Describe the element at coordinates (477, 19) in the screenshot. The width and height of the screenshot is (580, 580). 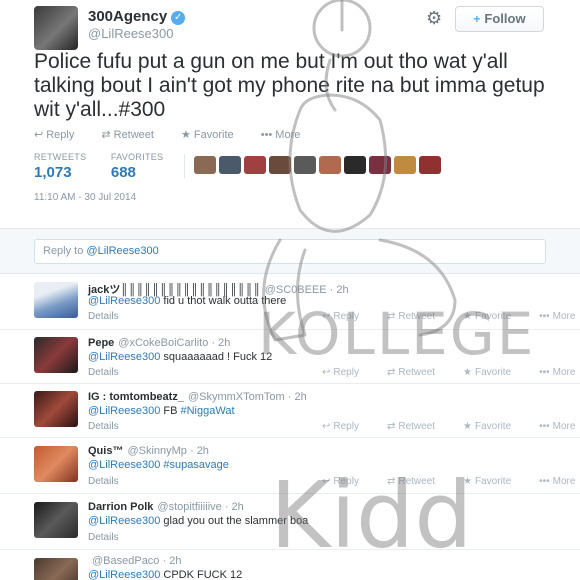
I see `follow-person-icon: +` at that location.